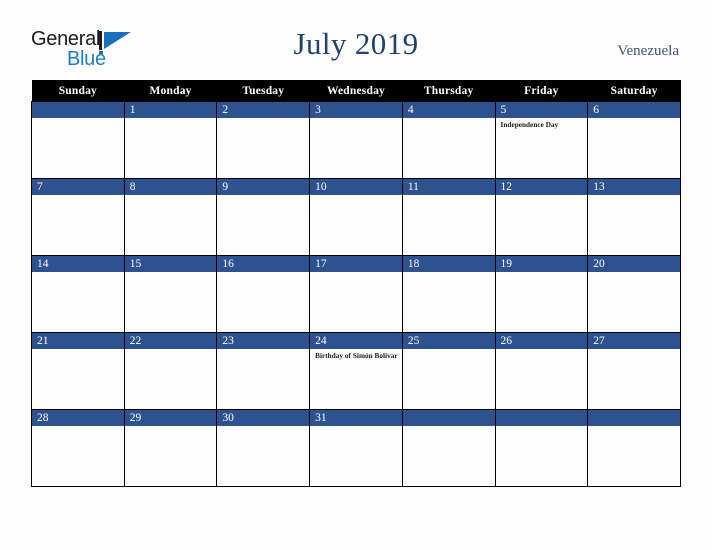 Image resolution: width=712 pixels, height=550 pixels. I want to click on day-number: 21, so click(78, 341).